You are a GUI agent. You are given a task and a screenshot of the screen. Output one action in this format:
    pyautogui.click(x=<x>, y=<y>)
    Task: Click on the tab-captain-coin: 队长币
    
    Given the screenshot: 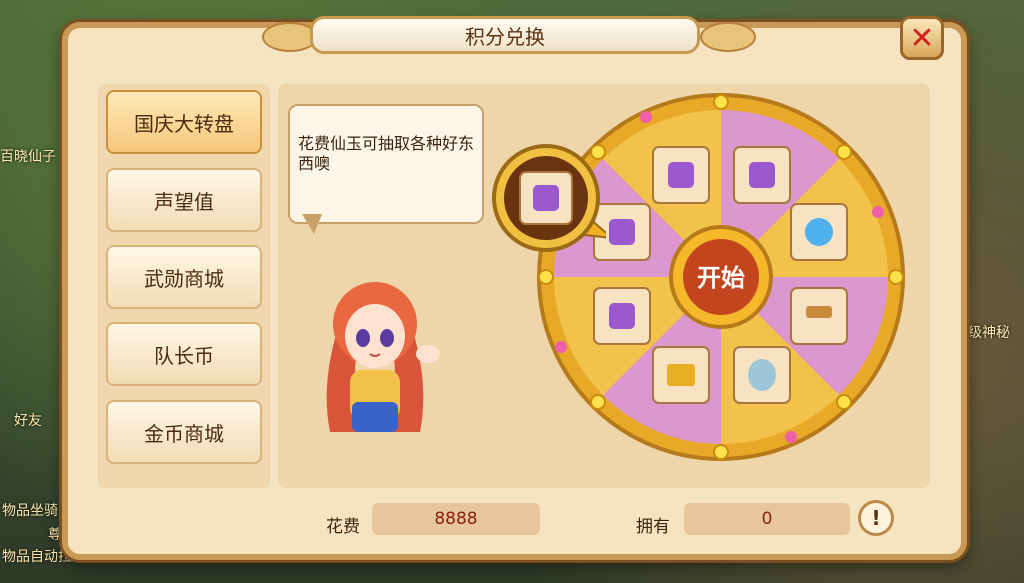 What is the action you would take?
    pyautogui.click(x=184, y=354)
    